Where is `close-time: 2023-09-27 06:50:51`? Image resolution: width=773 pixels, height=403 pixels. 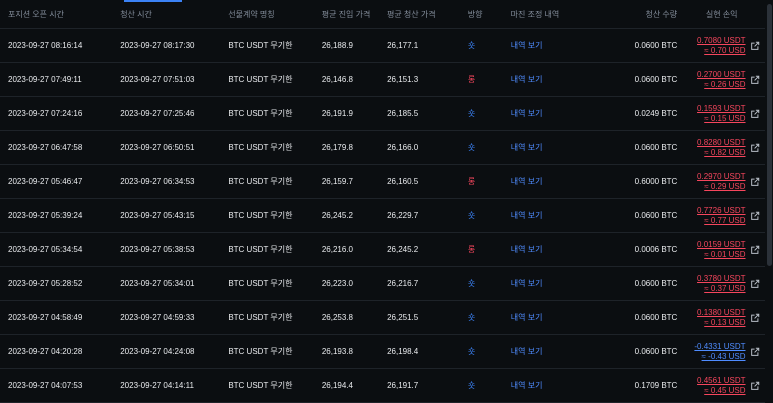 close-time: 2023-09-27 06:50:51 is located at coordinates (157, 147).